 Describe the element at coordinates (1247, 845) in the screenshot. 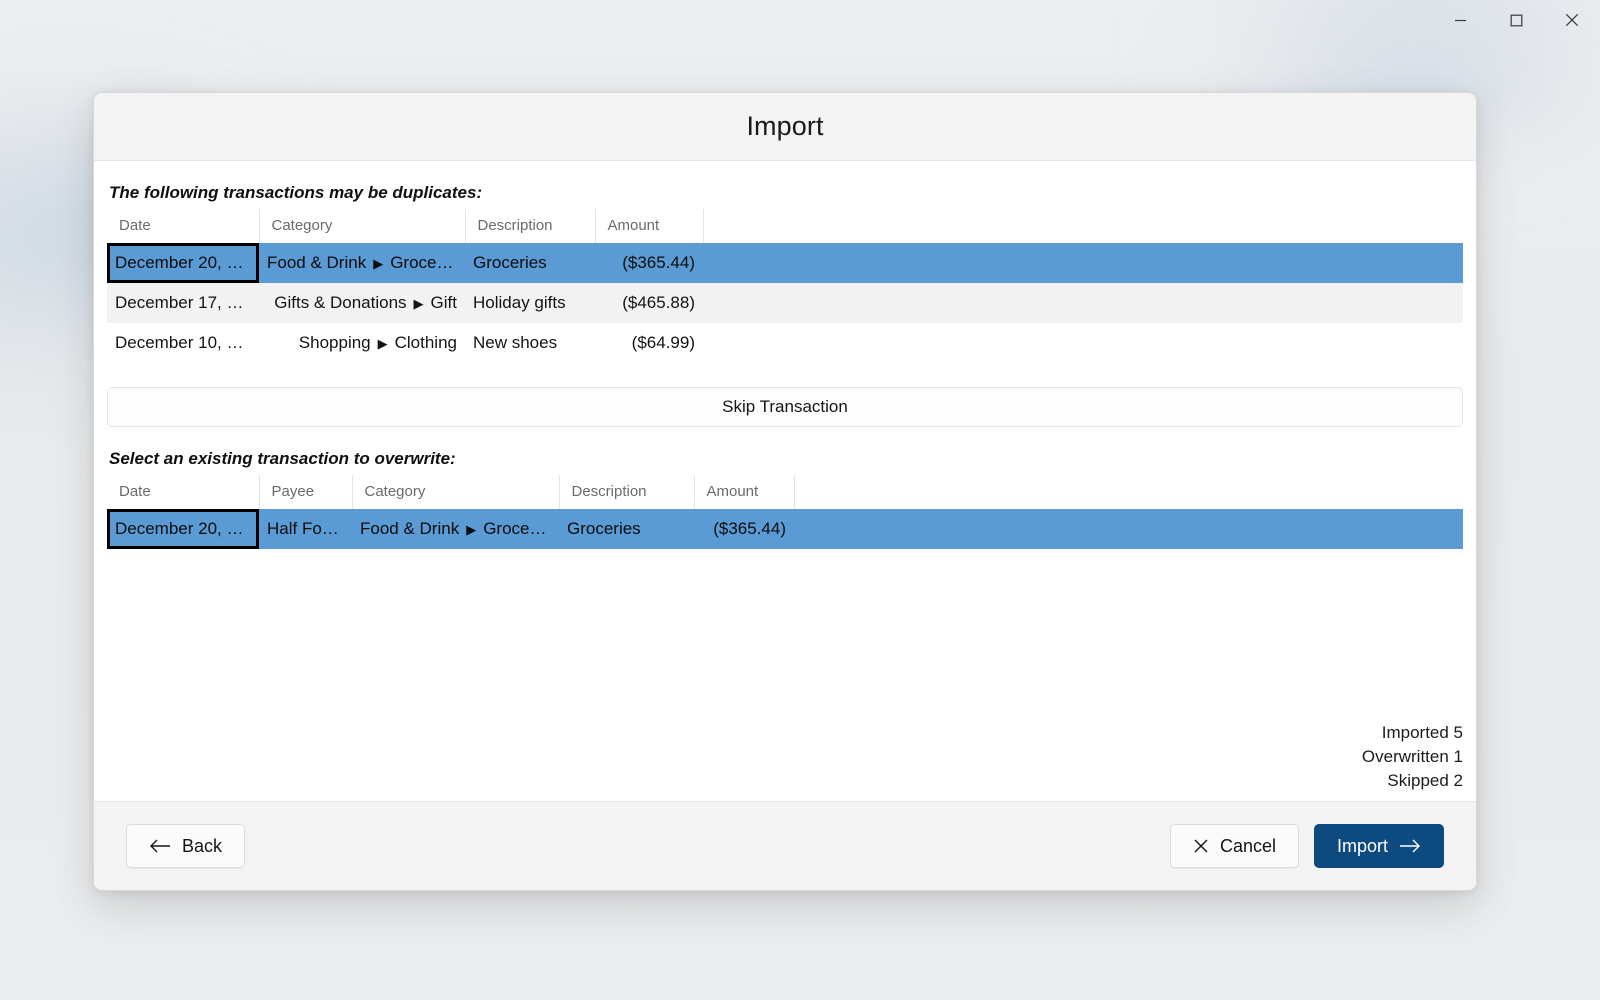

I see `cancel-button-label: Cancel` at that location.